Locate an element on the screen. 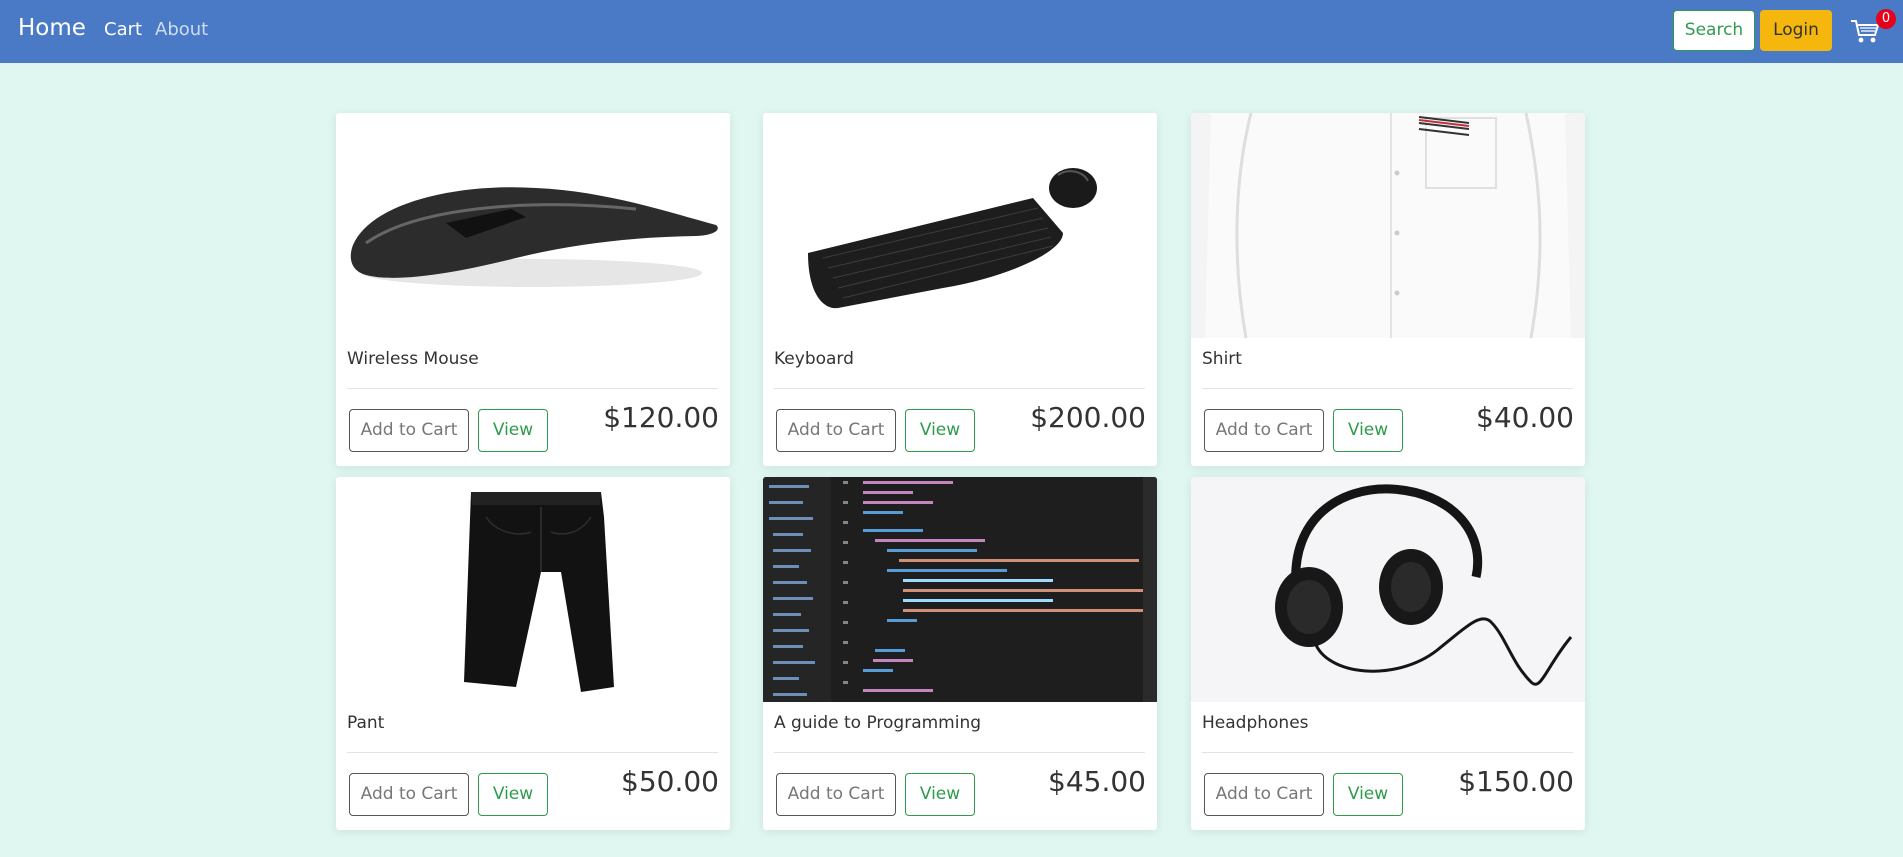  product-card: Headphones Add to Cart View $150.00 is located at coordinates (1388, 653).